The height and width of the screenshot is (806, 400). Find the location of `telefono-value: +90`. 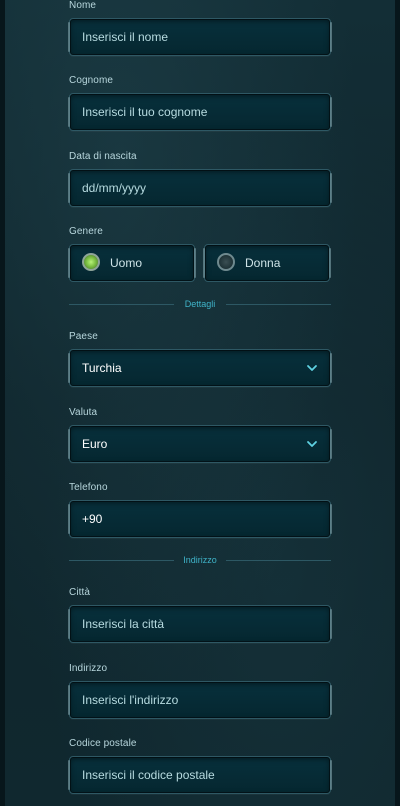

telefono-value: +90 is located at coordinates (92, 519).